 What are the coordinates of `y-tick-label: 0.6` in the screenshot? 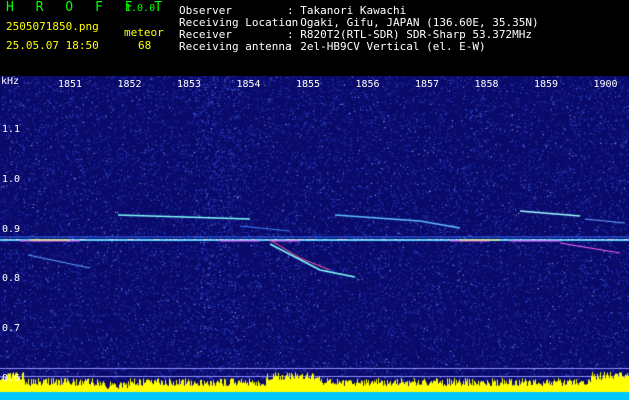 It's located at (11, 378).